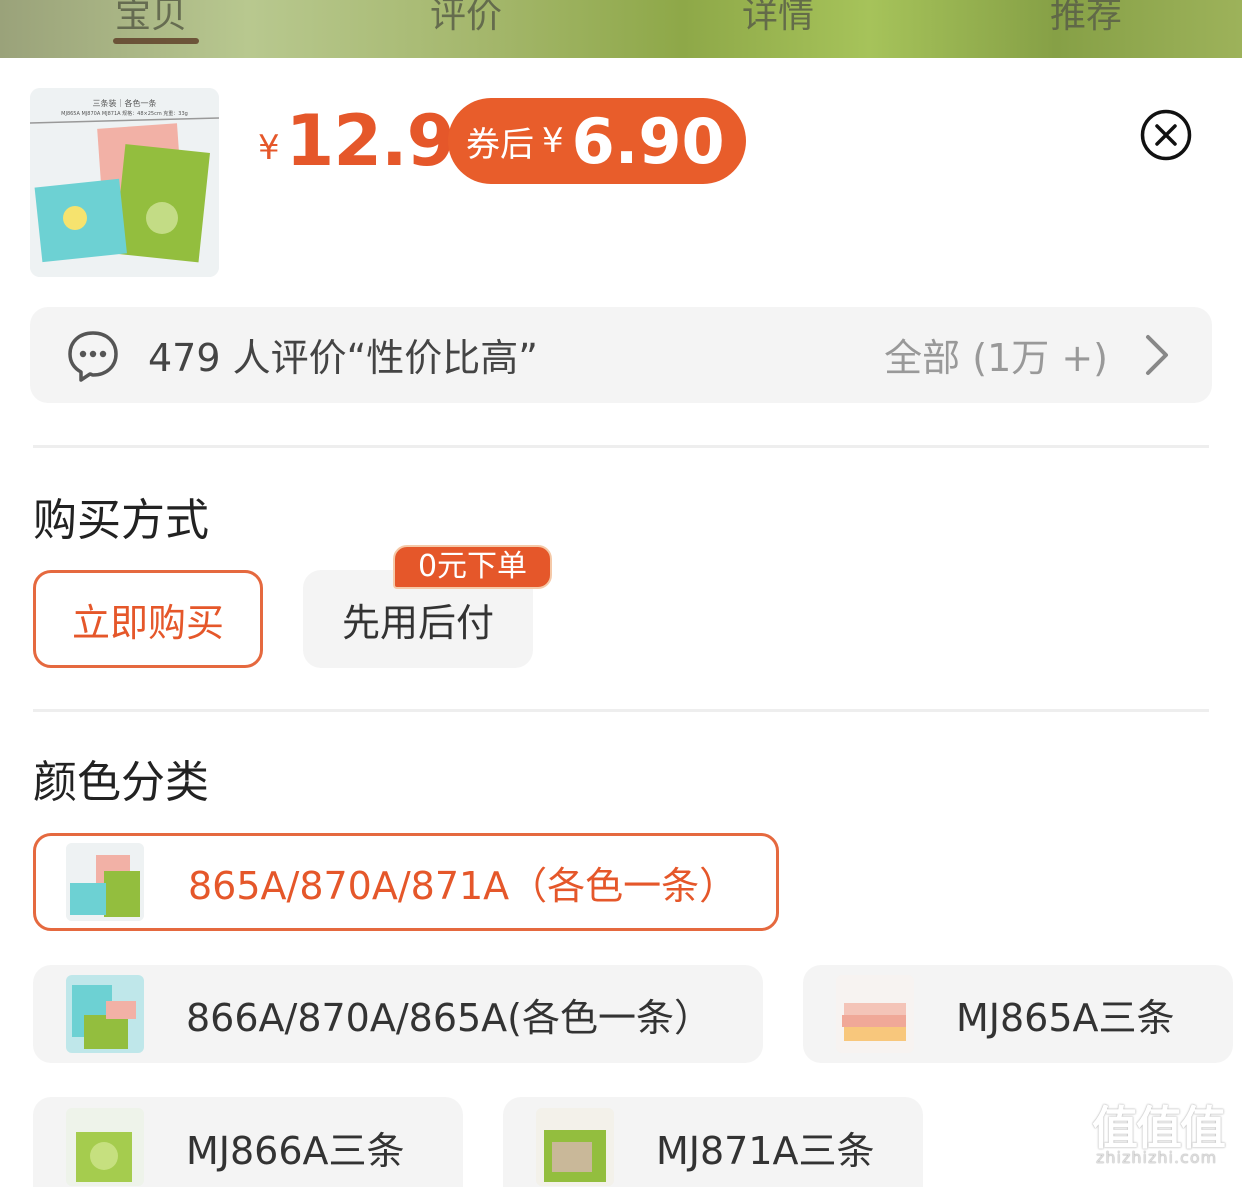 This screenshot has width=1242, height=1187. Describe the element at coordinates (124, 103) in the screenshot. I see `thumb-caption-line1: 三条装｜各色一条` at that location.